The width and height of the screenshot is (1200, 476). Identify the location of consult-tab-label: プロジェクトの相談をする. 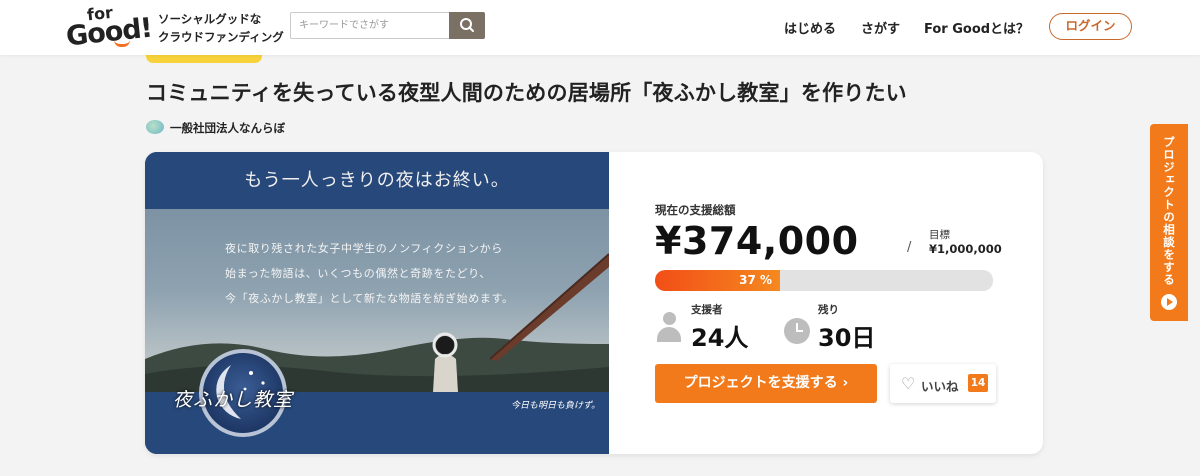
(1169, 211).